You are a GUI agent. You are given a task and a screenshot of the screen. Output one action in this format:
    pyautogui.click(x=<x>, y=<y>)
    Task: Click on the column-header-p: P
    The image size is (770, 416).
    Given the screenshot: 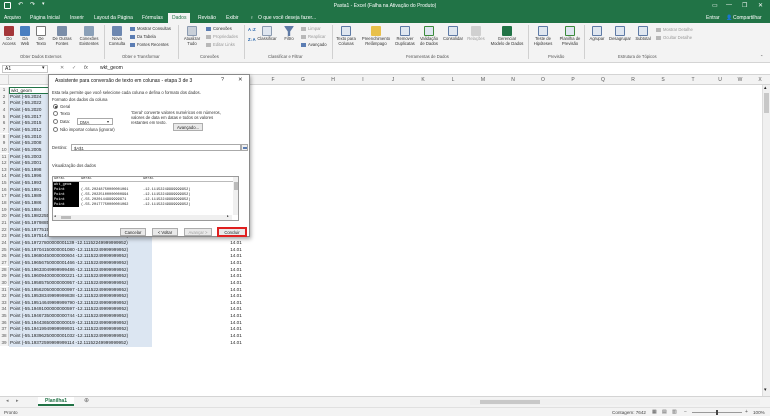 What is the action you would take?
    pyautogui.click(x=573, y=80)
    